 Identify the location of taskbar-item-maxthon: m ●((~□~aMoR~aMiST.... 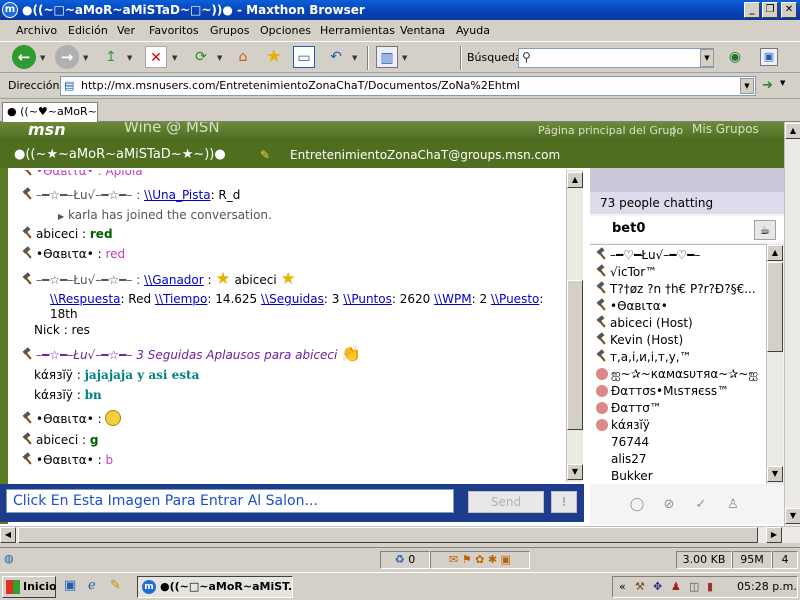
(215, 587).